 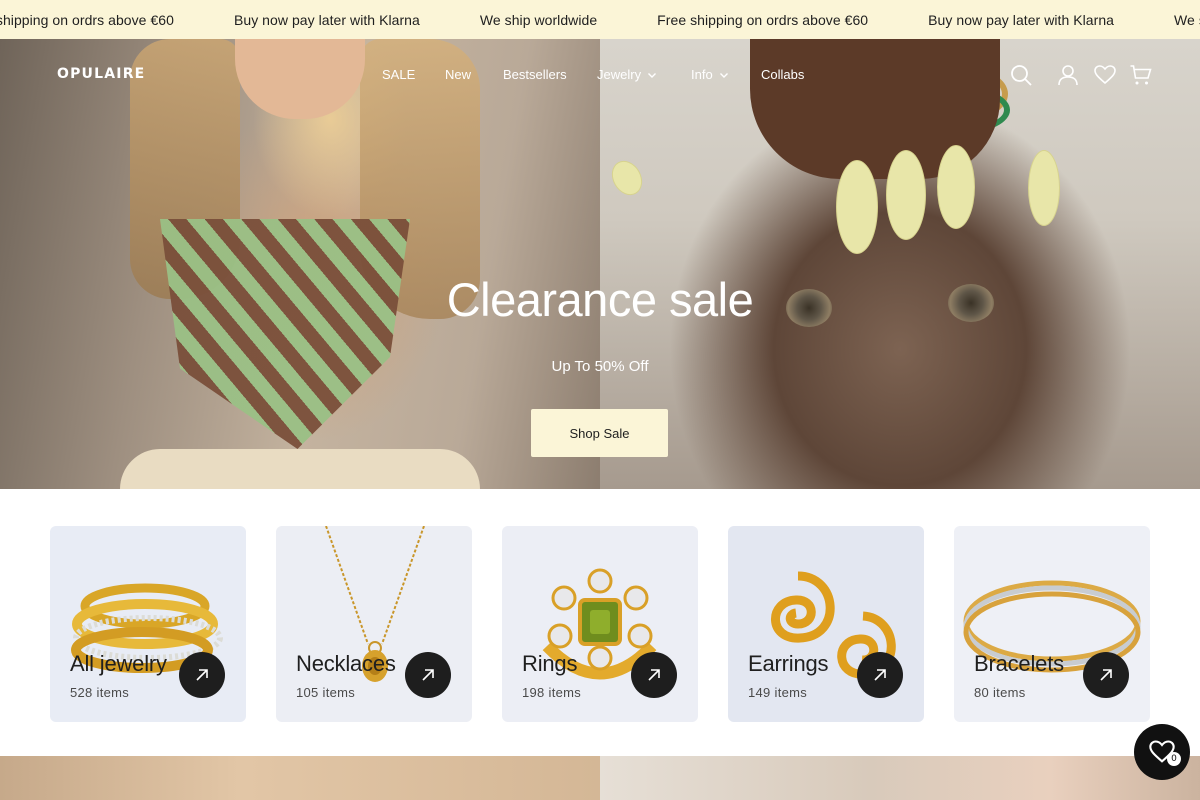 What do you see at coordinates (100, 692) in the screenshot?
I see `category-count: 528 items` at bounding box center [100, 692].